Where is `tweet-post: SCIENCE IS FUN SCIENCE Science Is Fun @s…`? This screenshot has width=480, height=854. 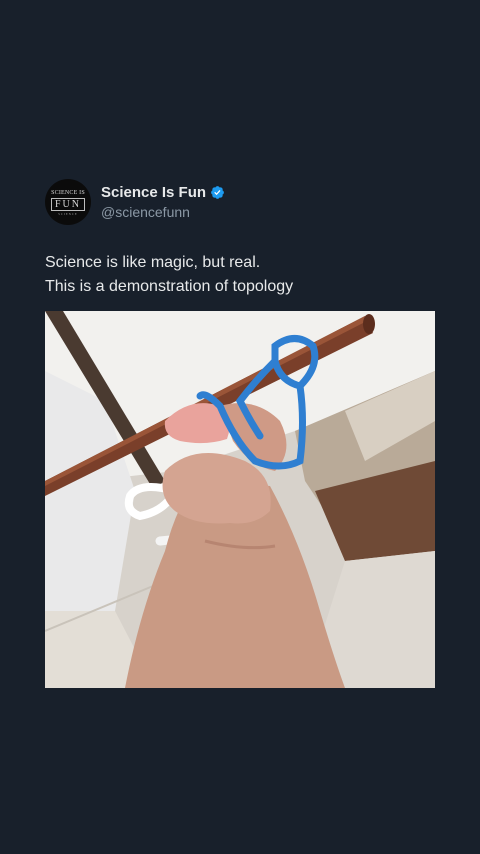 tweet-post: SCIENCE IS FUN SCIENCE Science Is Fun @s… is located at coordinates (240, 238).